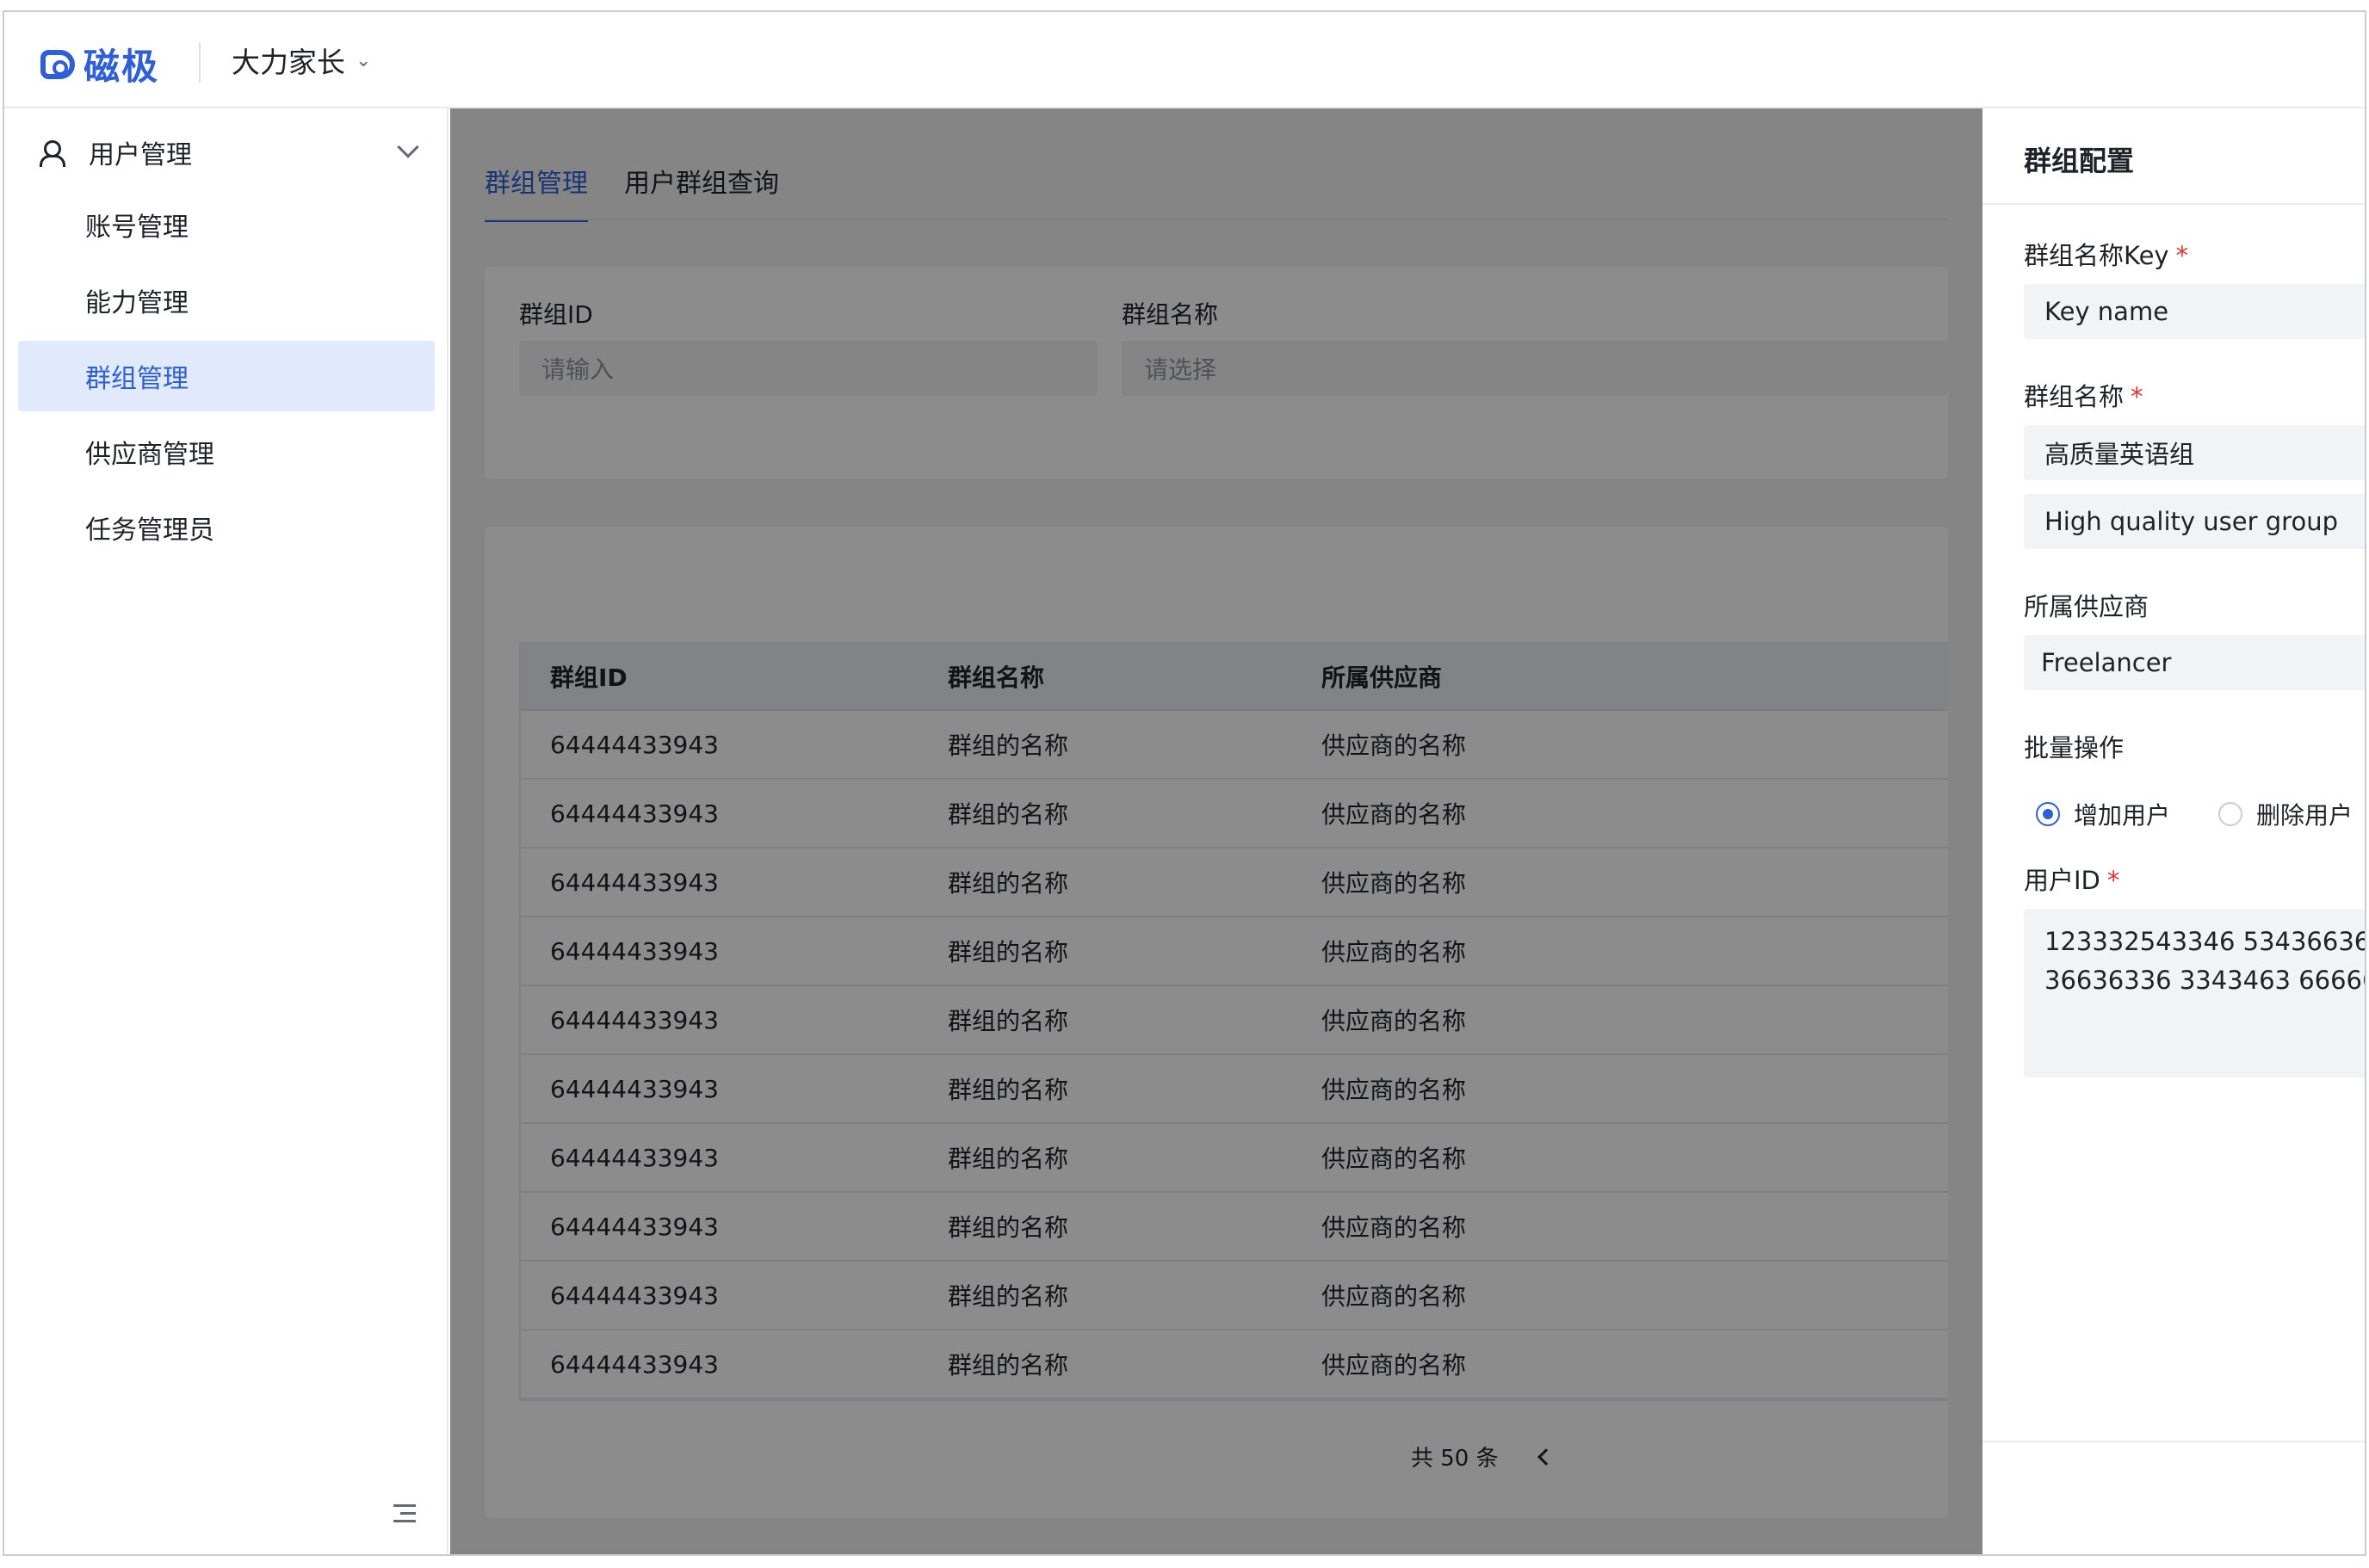 Image resolution: width=2369 pixels, height=1568 pixels. I want to click on vendor-select-value: Freelancer, so click(2106, 663).